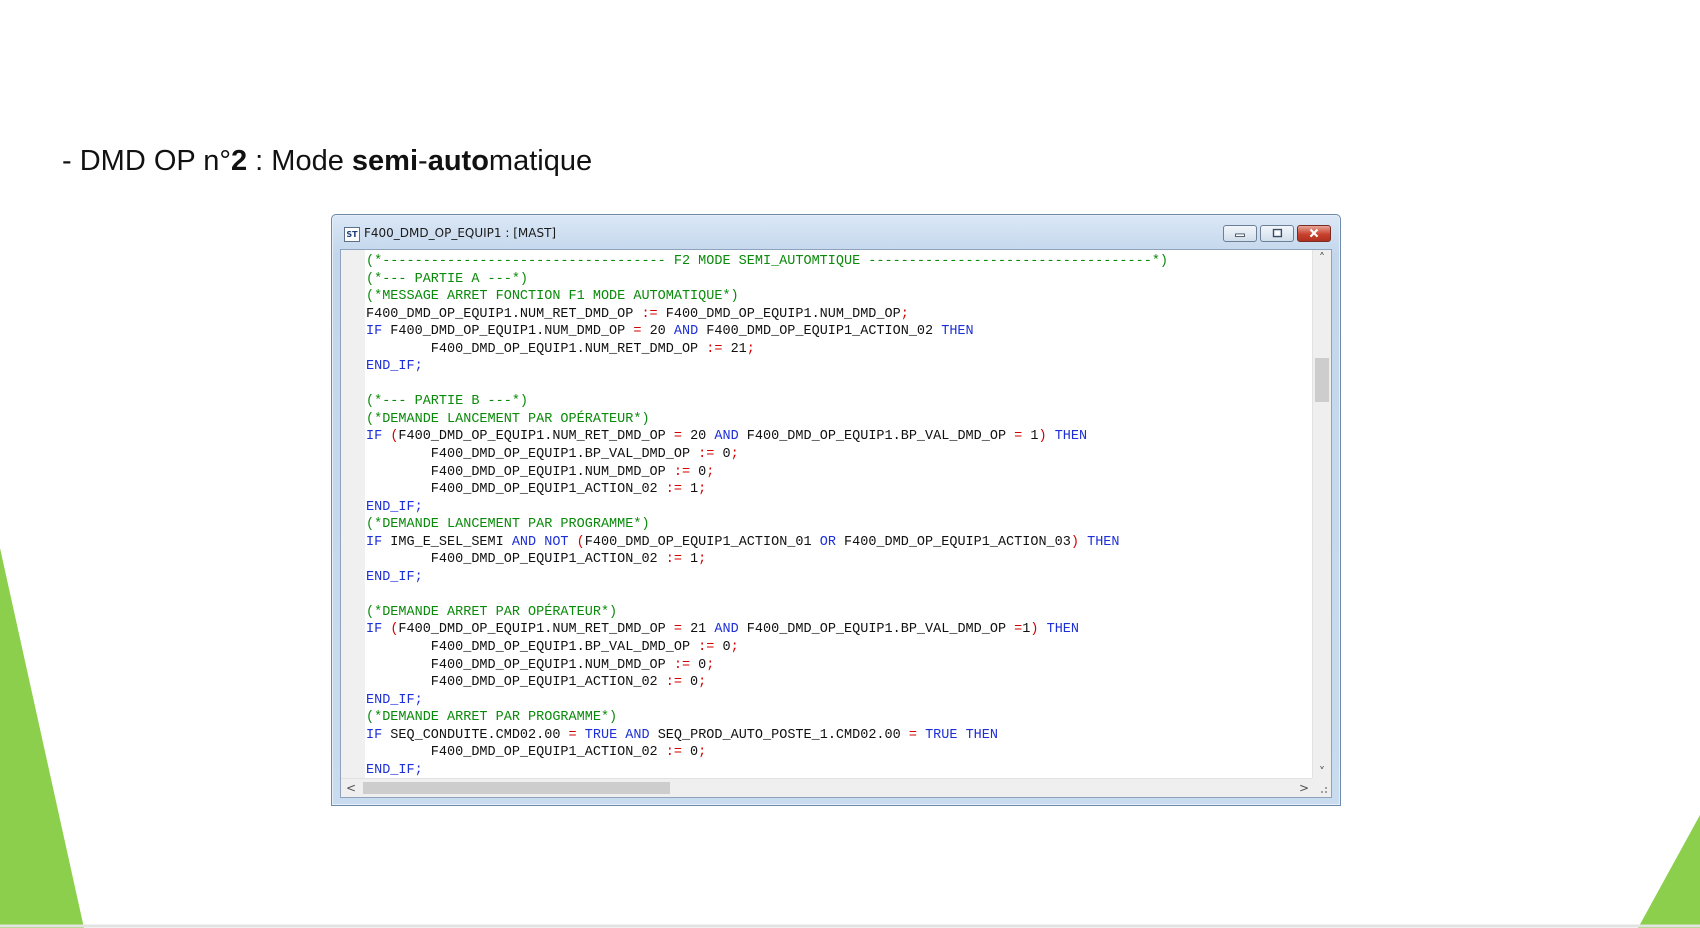 This screenshot has width=1700, height=928. What do you see at coordinates (734, 349) in the screenshot?
I see `code-token-text: 21` at bounding box center [734, 349].